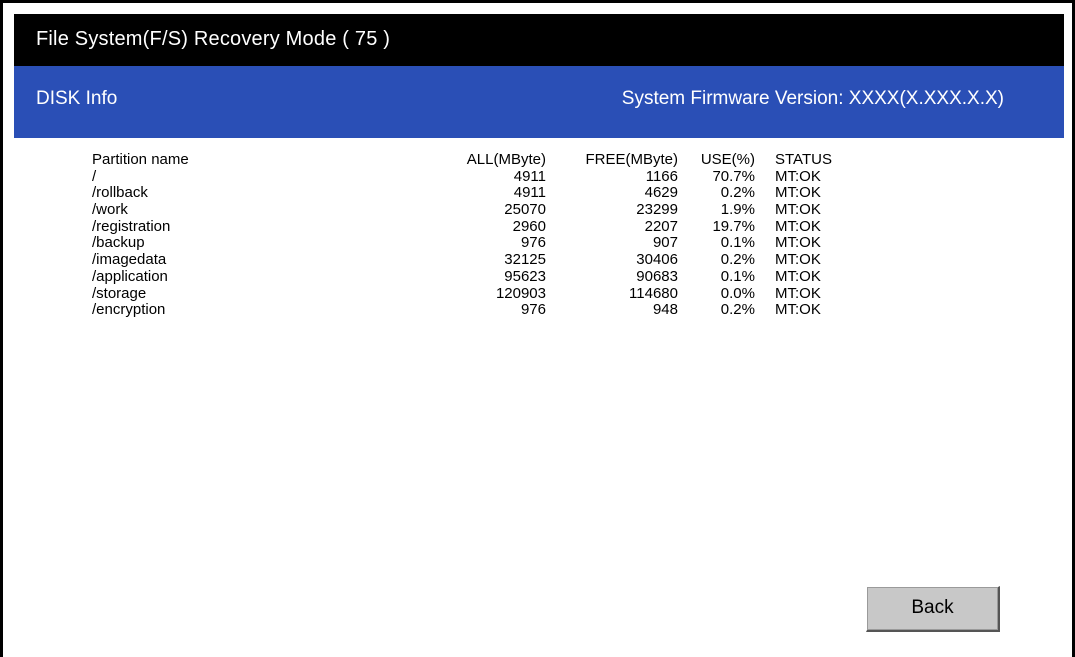 The height and width of the screenshot is (657, 1075). Describe the element at coordinates (539, 40) in the screenshot. I see `title-bar: File System(F/S) Recovery Mode ( 75 )` at that location.